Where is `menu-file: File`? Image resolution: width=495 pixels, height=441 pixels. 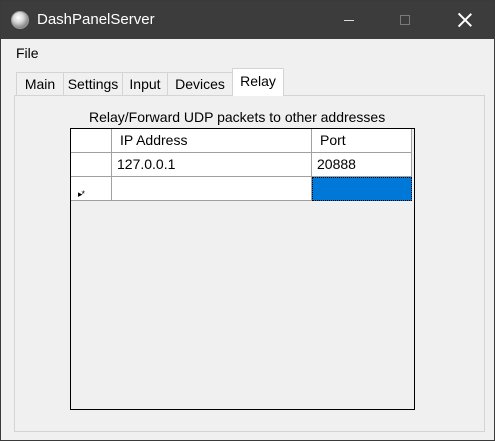 menu-file: File is located at coordinates (27, 53).